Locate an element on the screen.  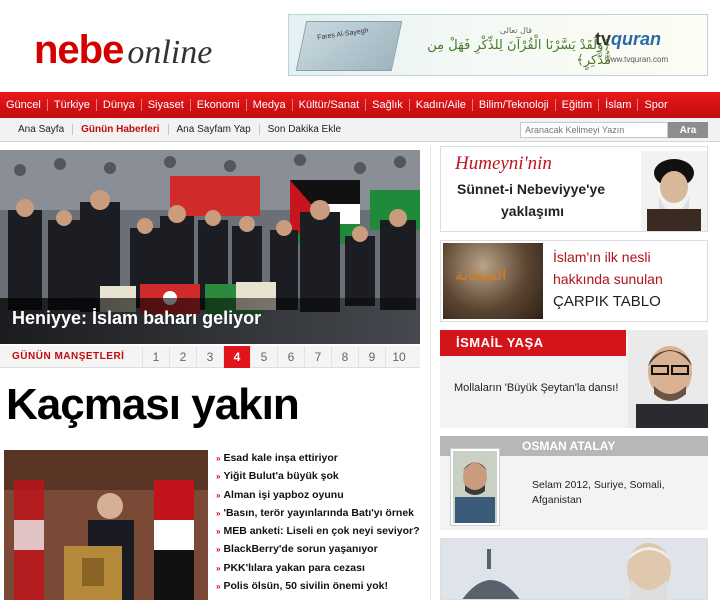
promo-line-2: Sünnet-i Nebeviyye'ye is located at coordinates (531, 189).